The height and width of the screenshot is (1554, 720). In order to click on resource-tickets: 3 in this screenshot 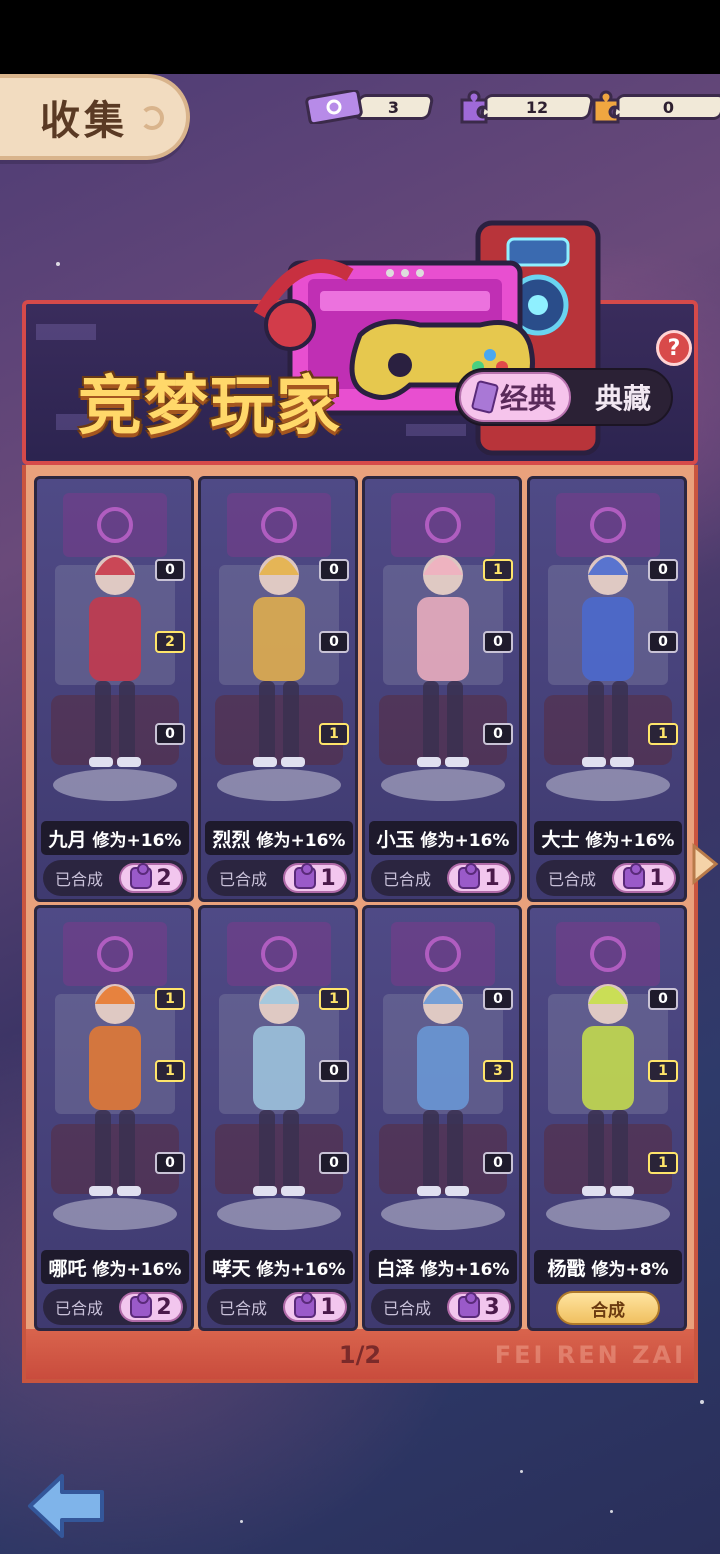, I will do `click(369, 107)`.